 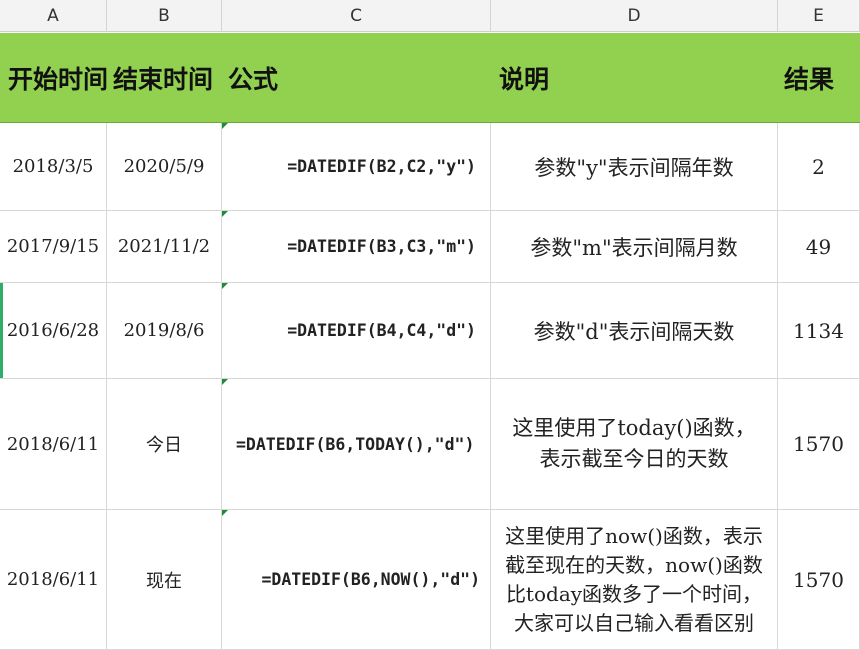 What do you see at coordinates (634, 459) in the screenshot?
I see `description-line: 表示截至今日的天数` at bounding box center [634, 459].